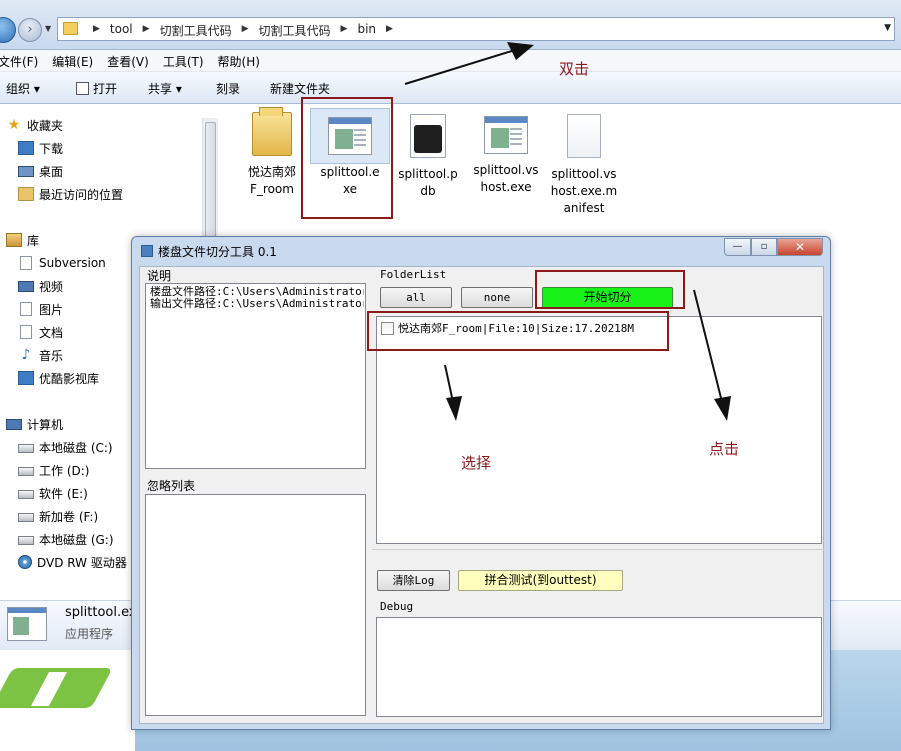  I want to click on annotation-click: 点击, so click(724, 449).